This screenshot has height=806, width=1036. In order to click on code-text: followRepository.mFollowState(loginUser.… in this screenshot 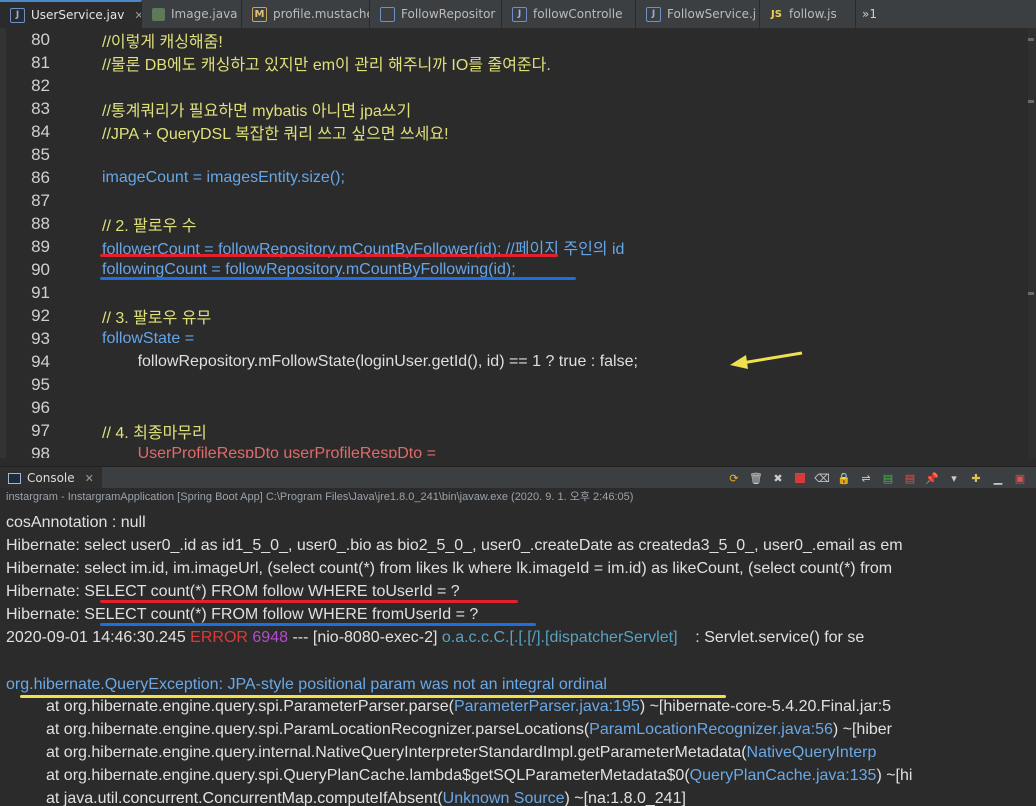, I will do `click(370, 361)`.